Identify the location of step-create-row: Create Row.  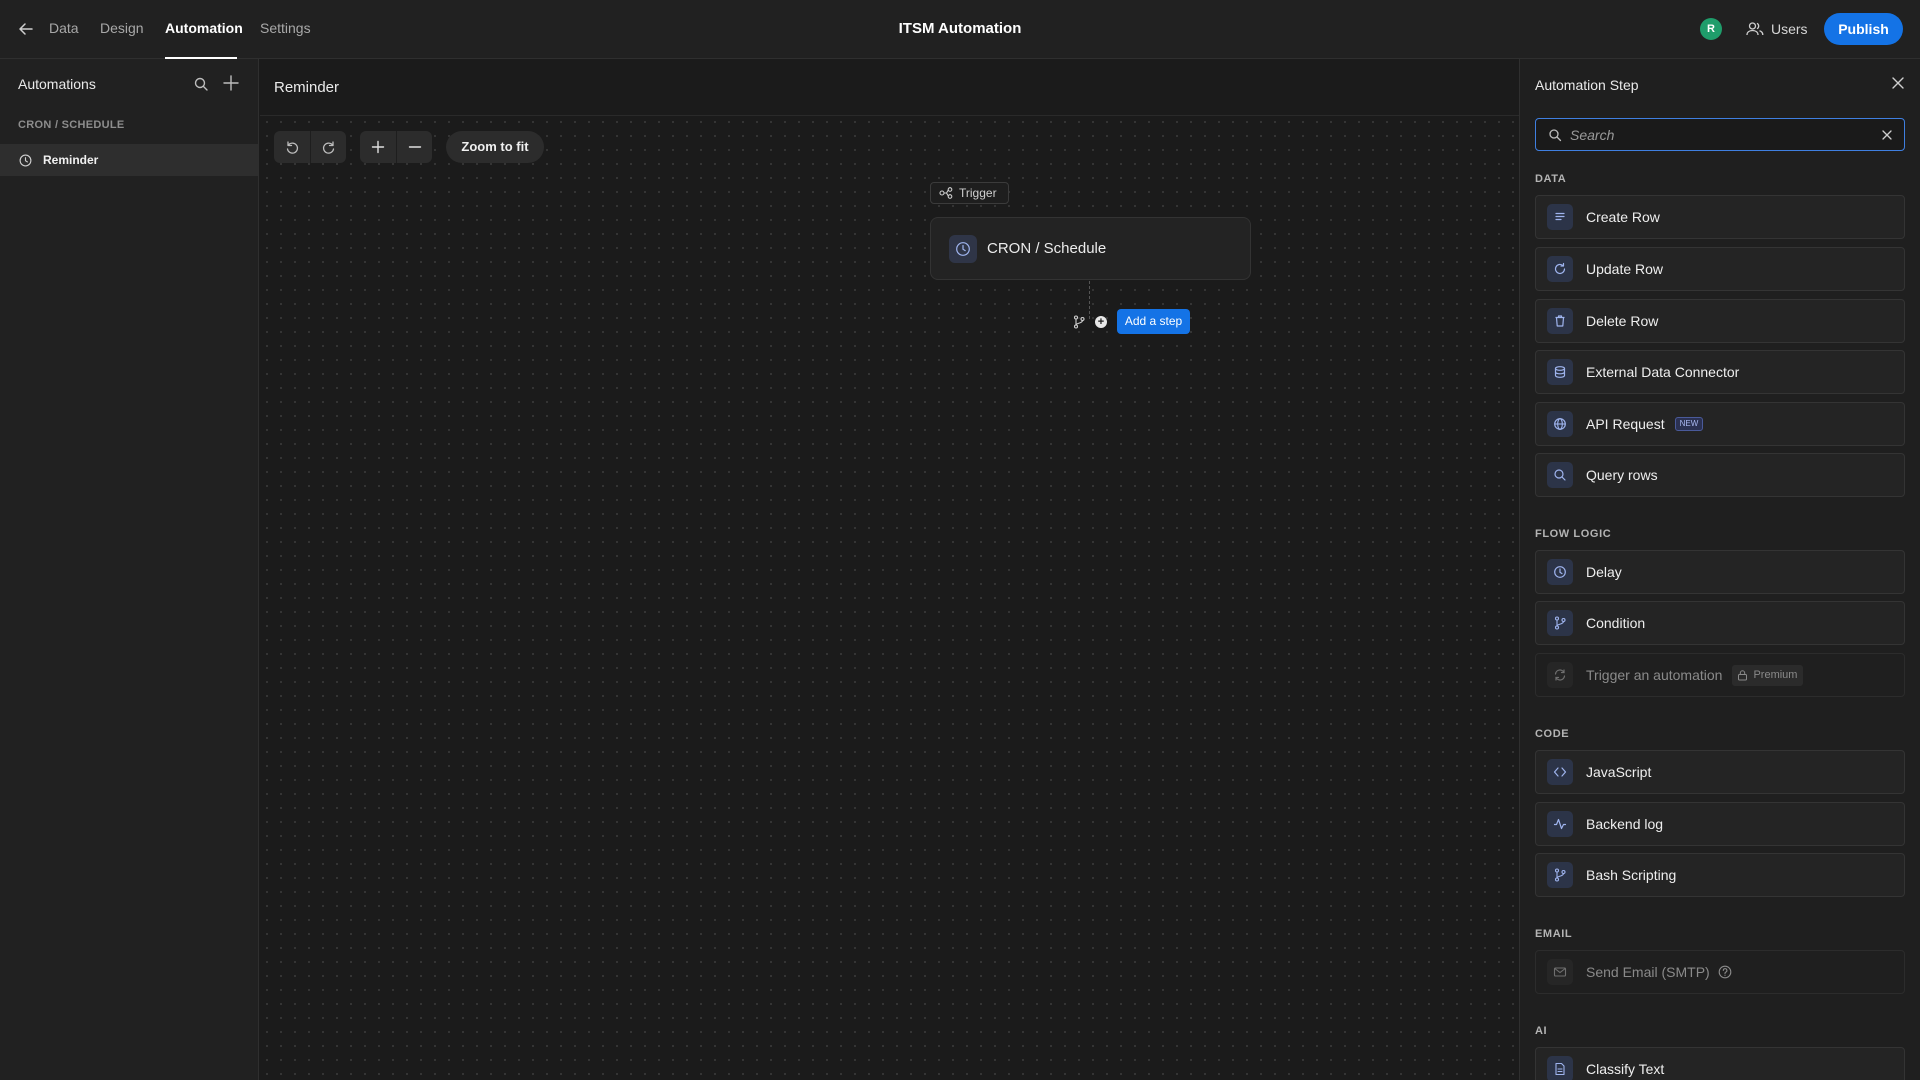
(1720, 217).